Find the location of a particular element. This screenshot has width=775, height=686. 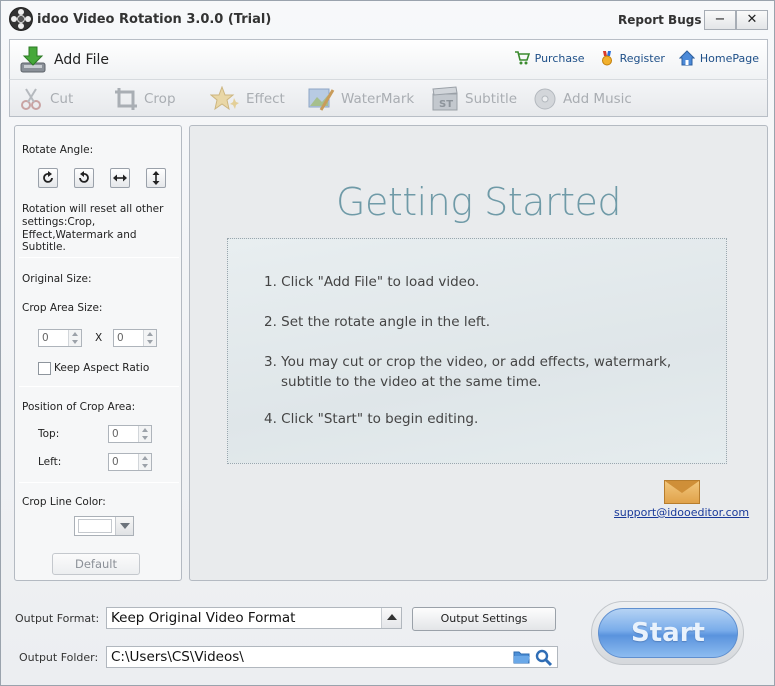

top-stepper: 0 is located at coordinates (130, 434).